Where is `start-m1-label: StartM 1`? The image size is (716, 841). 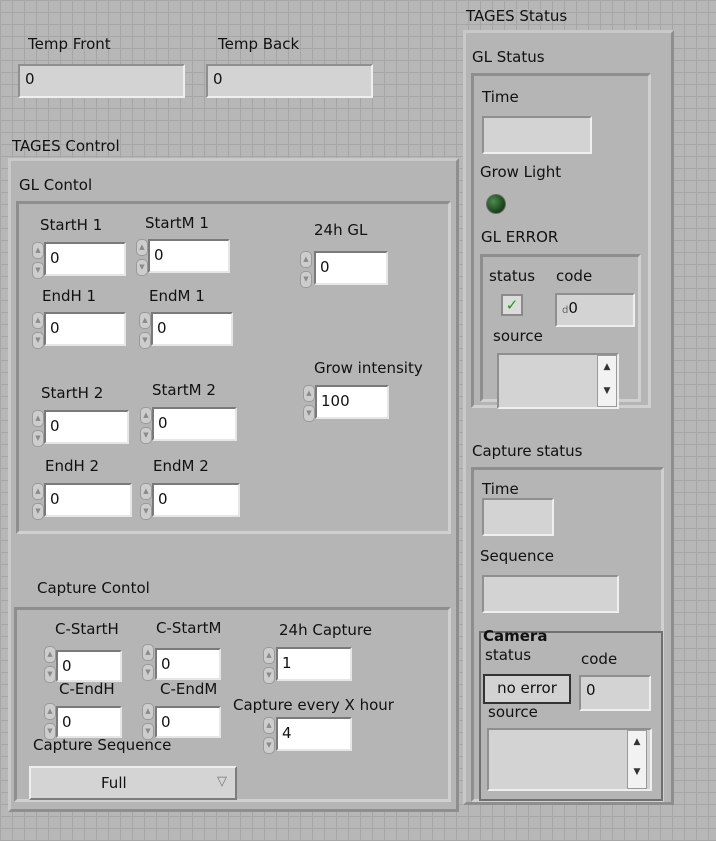
start-m1-label: StartM 1 is located at coordinates (177, 223).